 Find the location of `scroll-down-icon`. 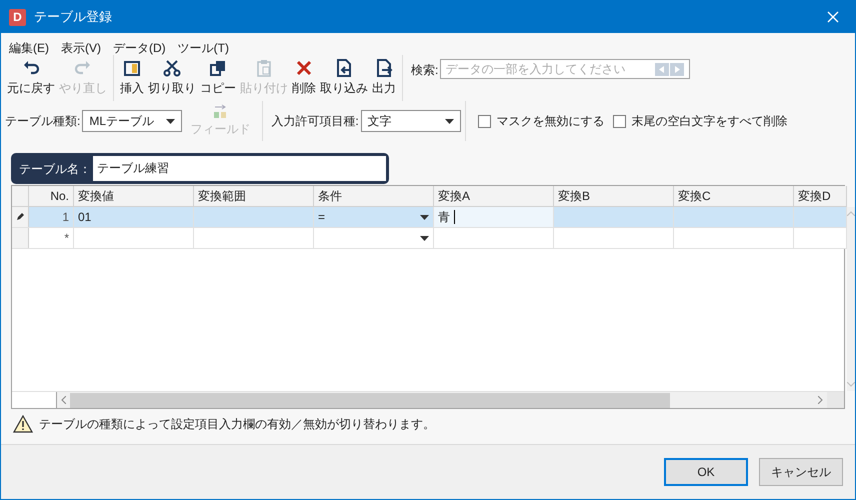

scroll-down-icon is located at coordinates (851, 384).